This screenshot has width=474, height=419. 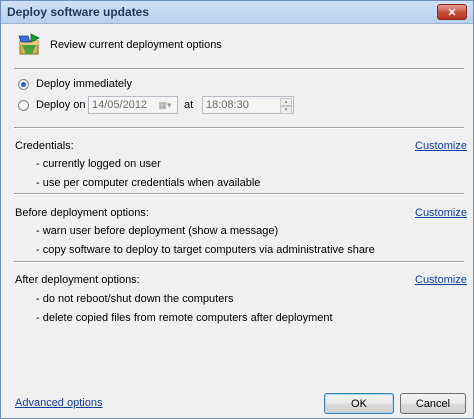 I want to click on before-deployment-title: Before deployment options:, so click(x=82, y=213).